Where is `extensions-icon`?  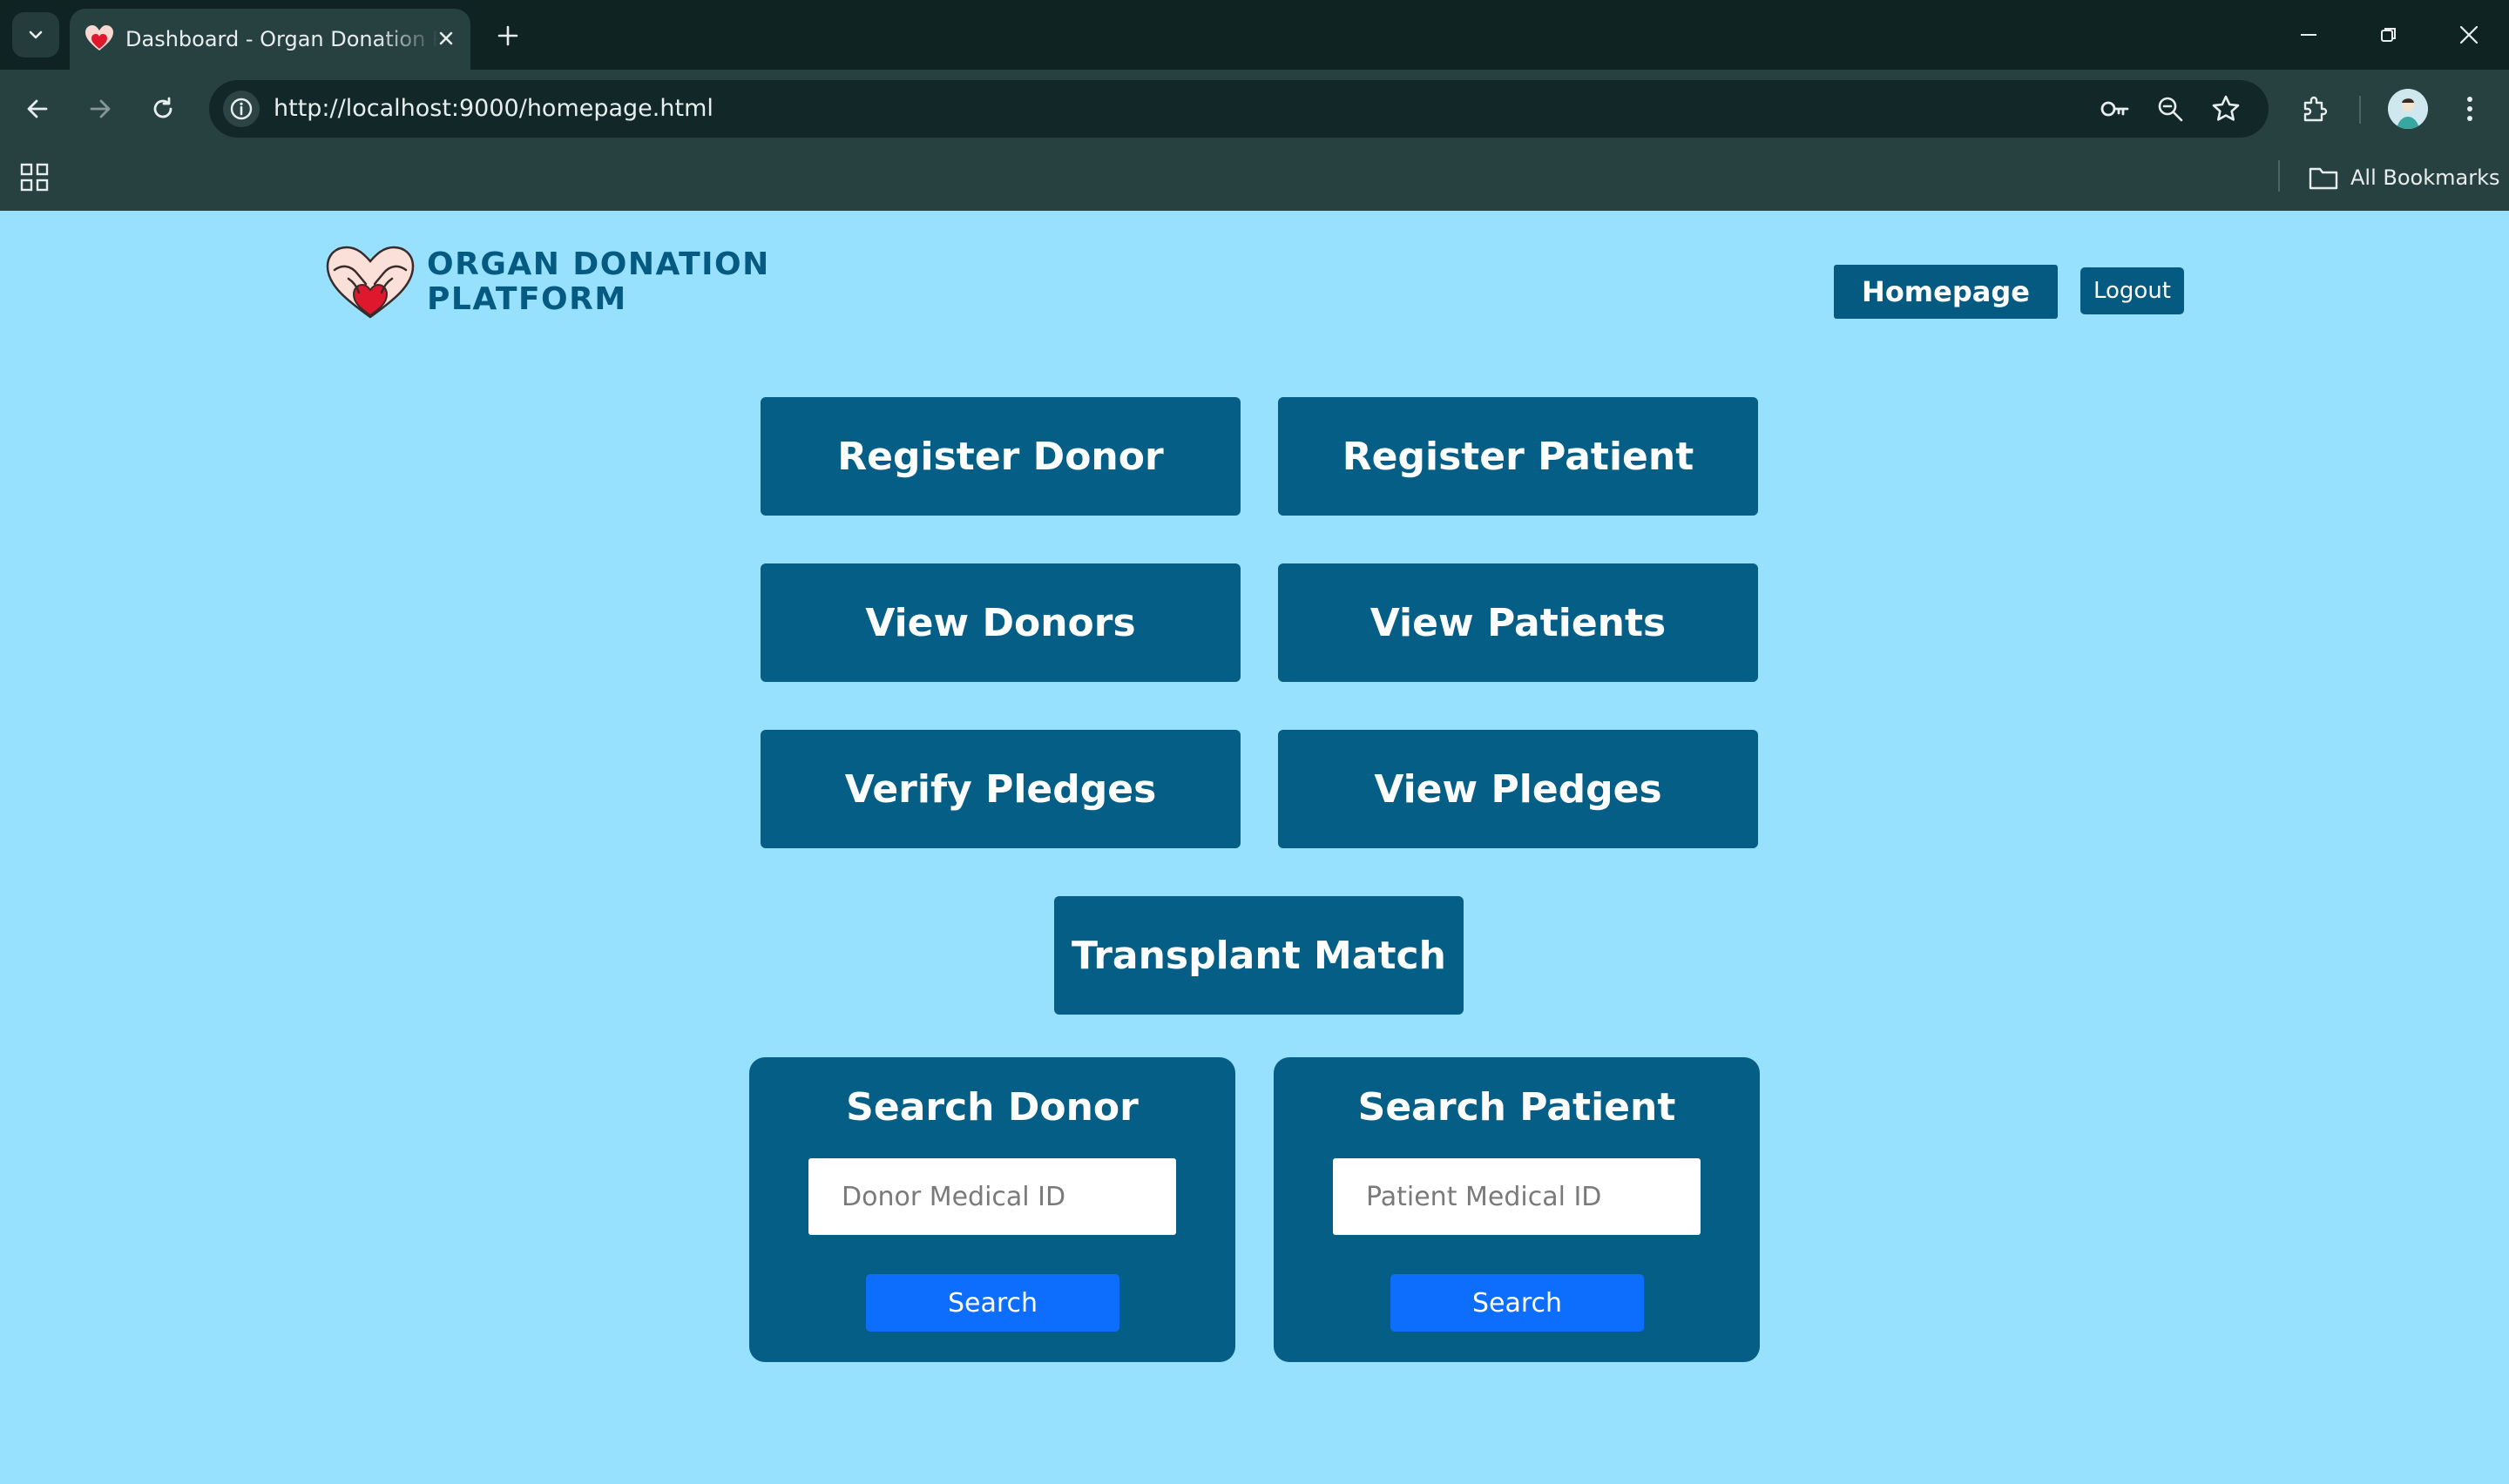
extensions-icon is located at coordinates (2315, 109).